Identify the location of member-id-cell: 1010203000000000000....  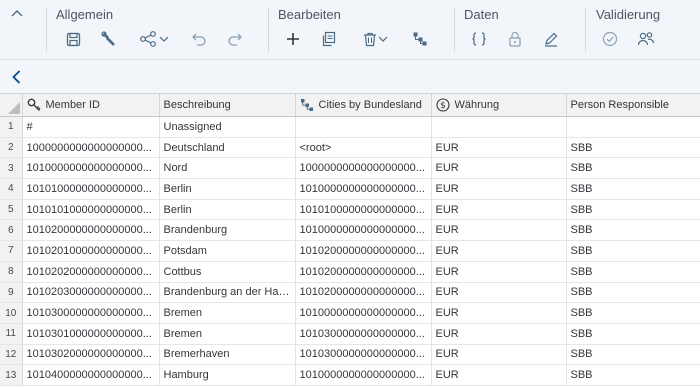
(91, 293).